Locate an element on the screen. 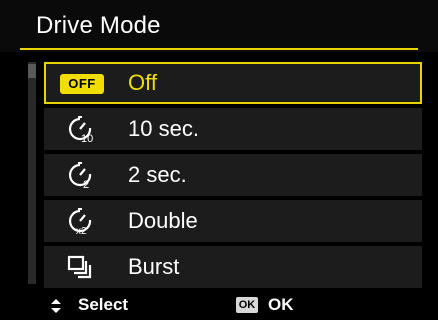  burst-icon is located at coordinates (79, 267).